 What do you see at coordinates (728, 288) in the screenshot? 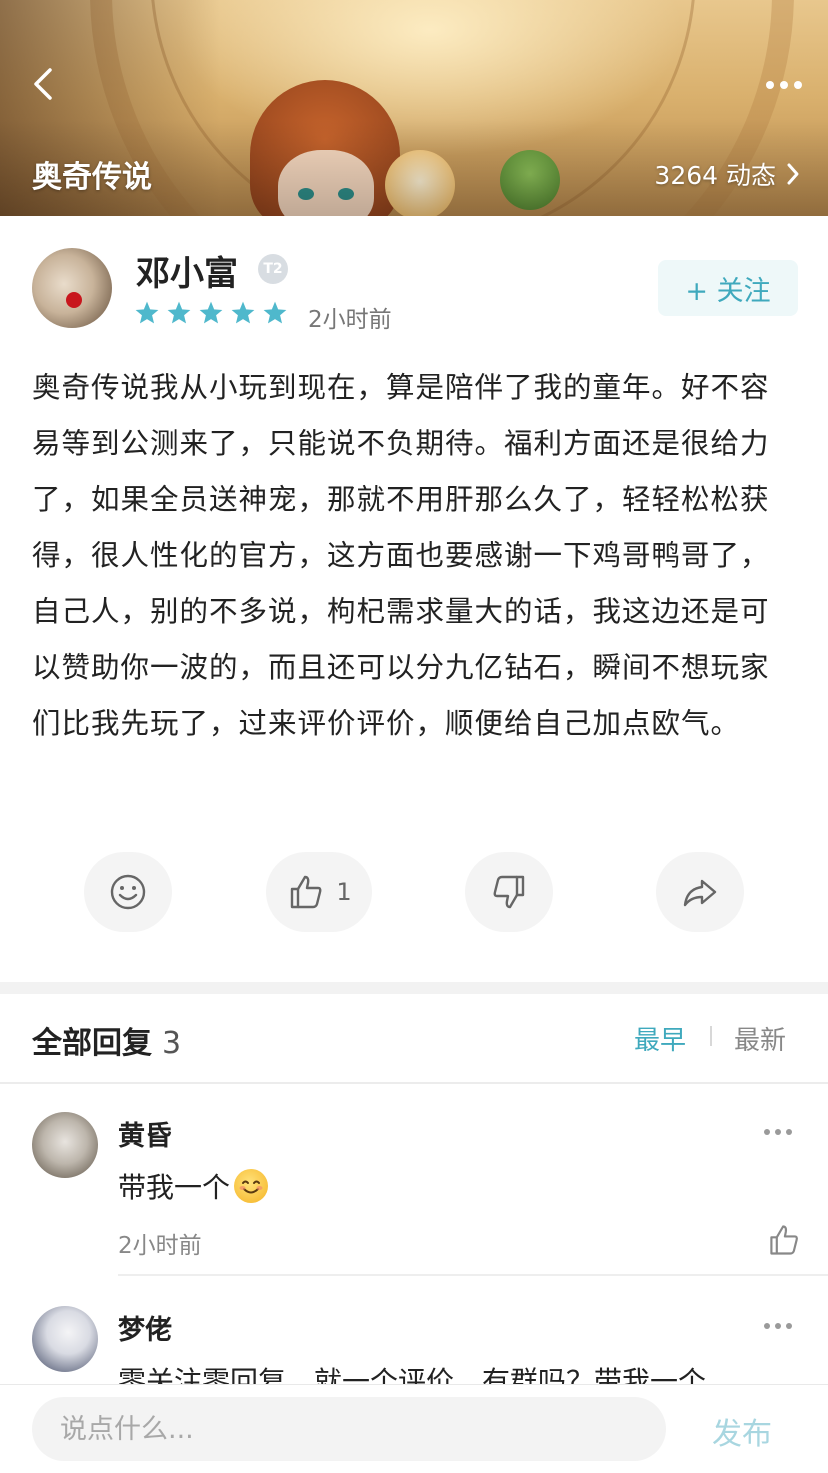
I see `follow-button: + 关注` at bounding box center [728, 288].